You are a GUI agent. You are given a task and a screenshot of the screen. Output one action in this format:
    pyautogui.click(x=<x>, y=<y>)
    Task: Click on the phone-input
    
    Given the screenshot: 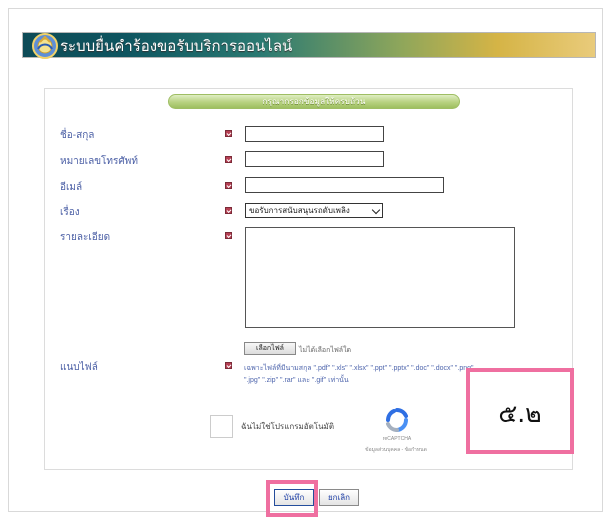 What is the action you would take?
    pyautogui.click(x=314, y=159)
    